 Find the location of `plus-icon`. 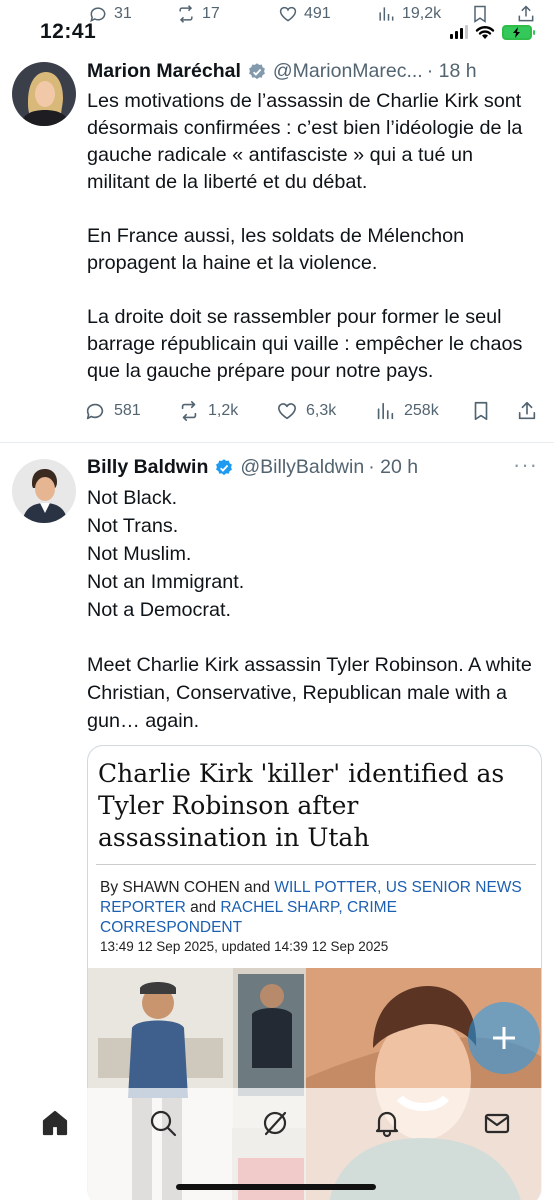

plus-icon is located at coordinates (504, 1038).